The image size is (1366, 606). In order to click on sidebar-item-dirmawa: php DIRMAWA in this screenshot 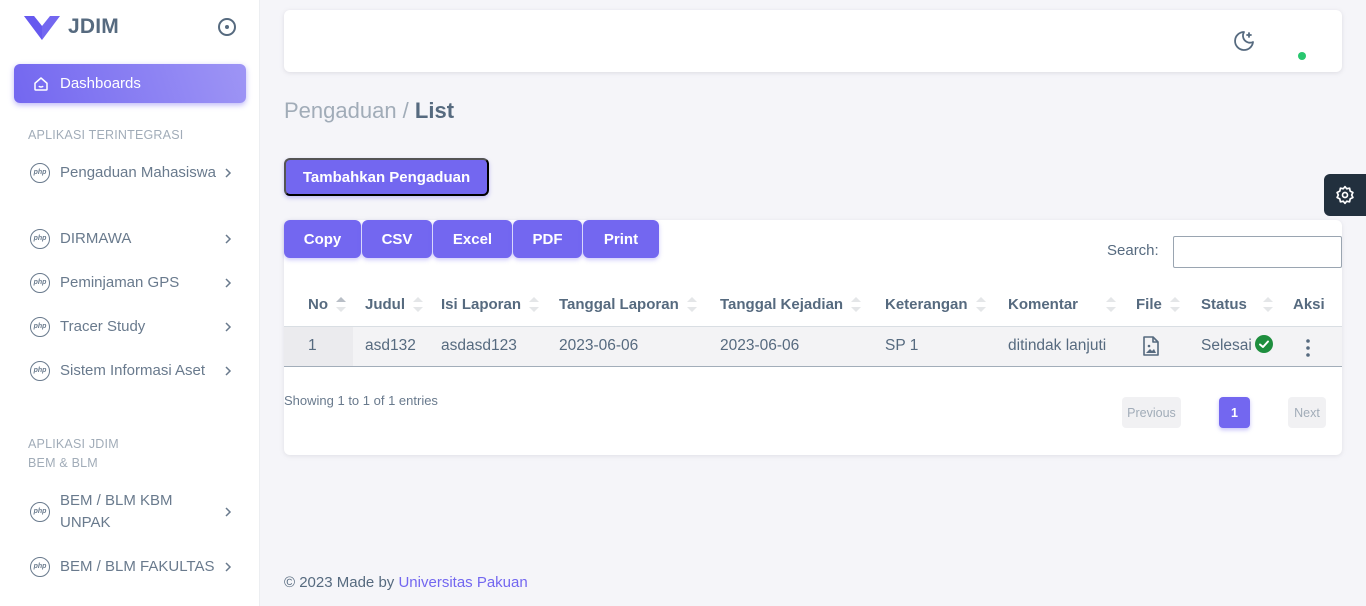, I will do `click(133, 239)`.